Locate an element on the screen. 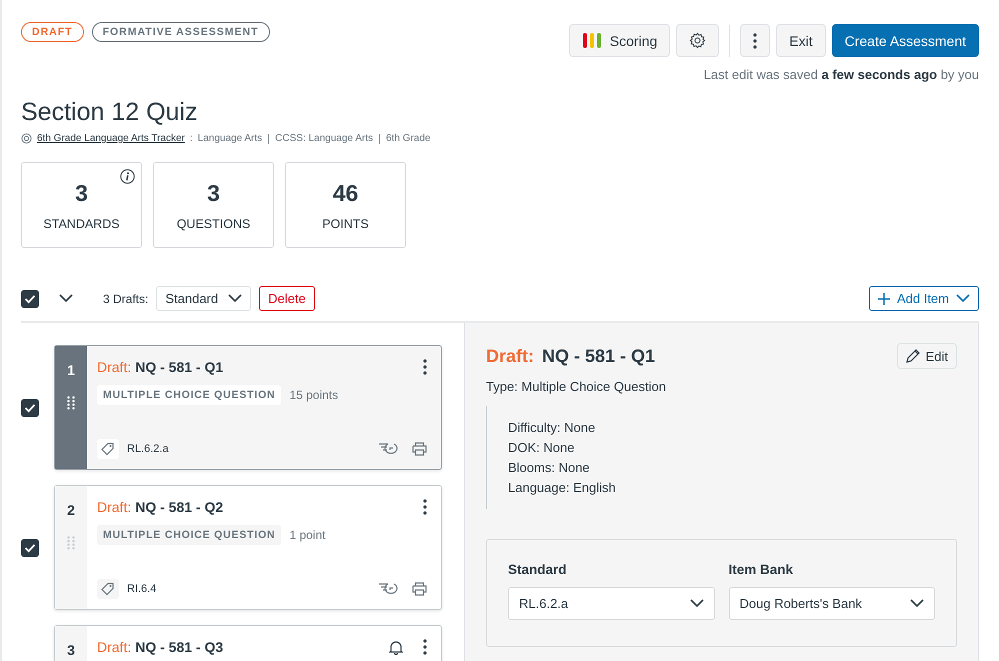 The image size is (999, 661). target-icon is located at coordinates (26, 138).